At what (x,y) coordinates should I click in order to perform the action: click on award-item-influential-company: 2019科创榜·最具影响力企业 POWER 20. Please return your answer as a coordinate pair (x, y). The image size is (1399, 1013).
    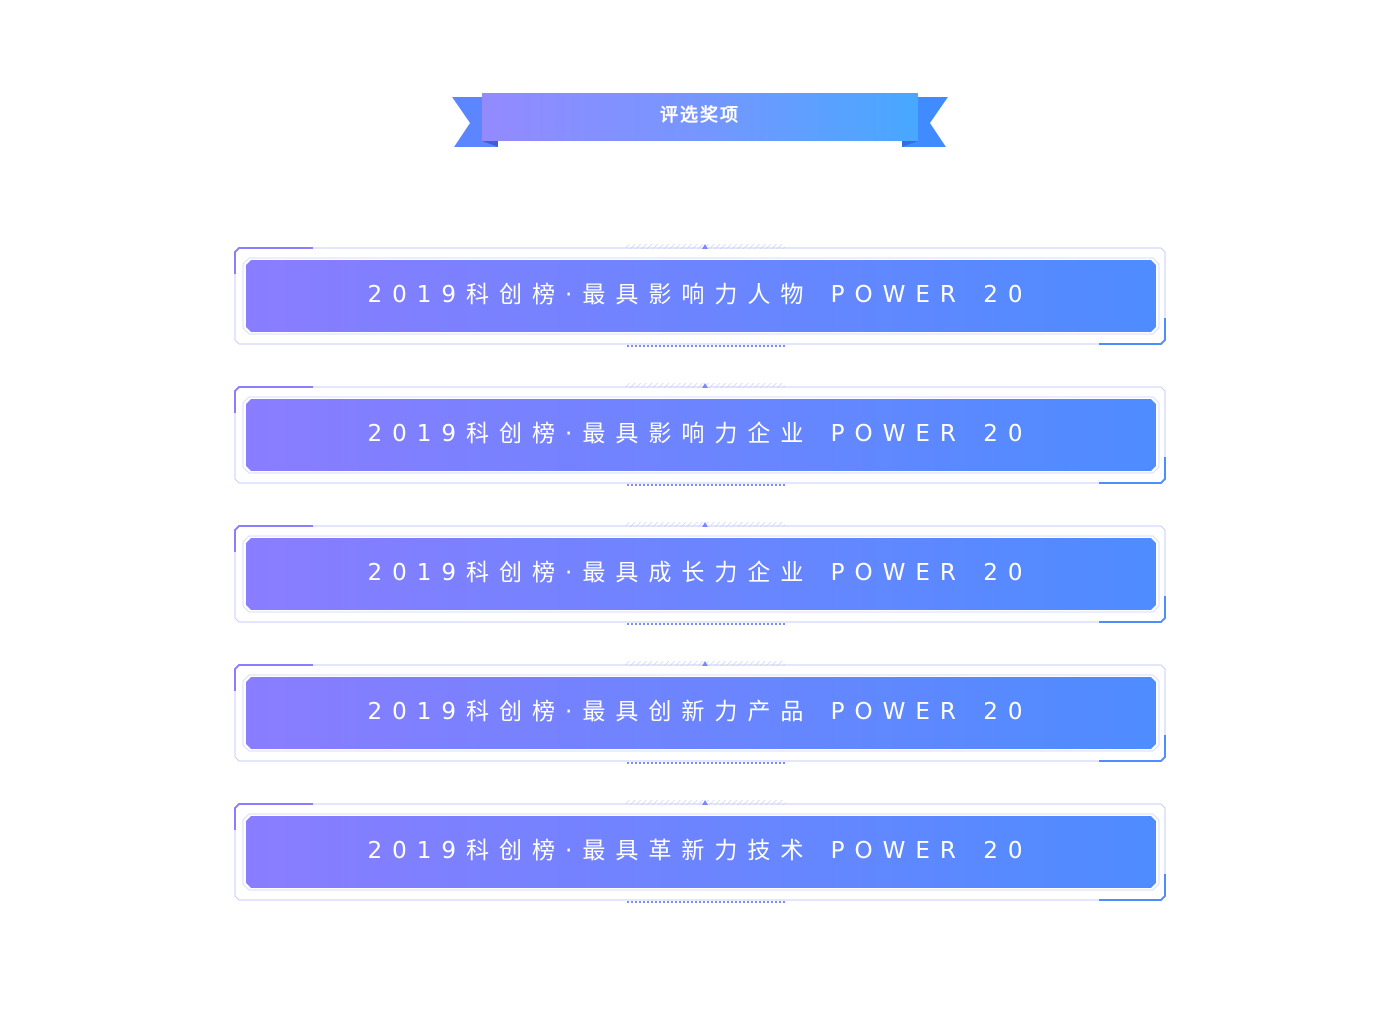
    Looking at the image, I should click on (700, 435).